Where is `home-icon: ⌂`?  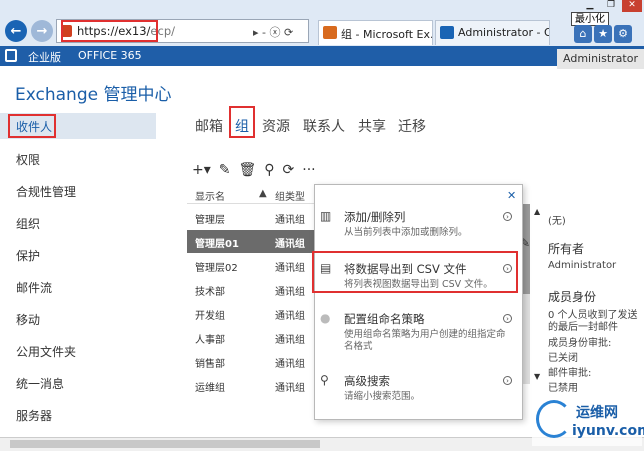 home-icon: ⌂ is located at coordinates (583, 34).